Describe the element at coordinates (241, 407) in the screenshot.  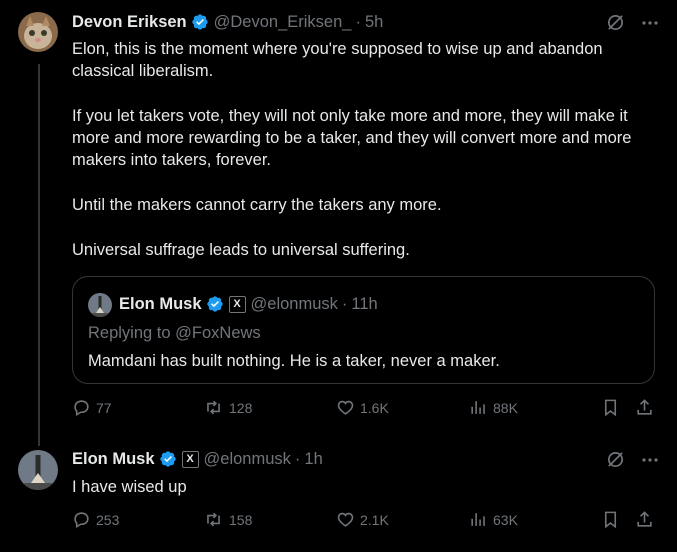
I see `repost-count: 128` at that location.